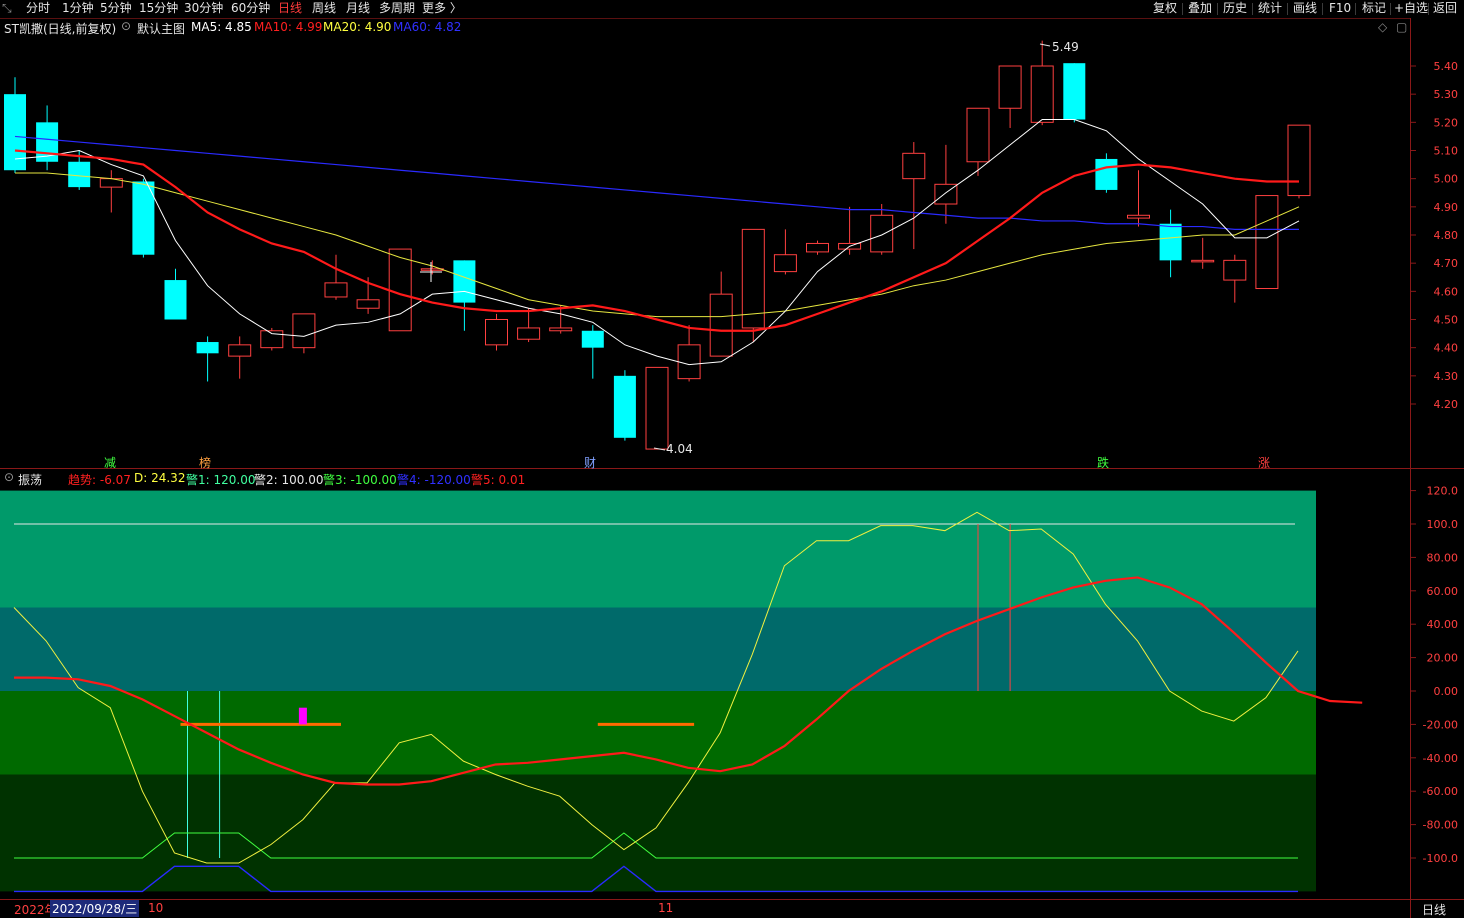  I want to click on osc-tick-label: 100.0, so click(1443, 524).